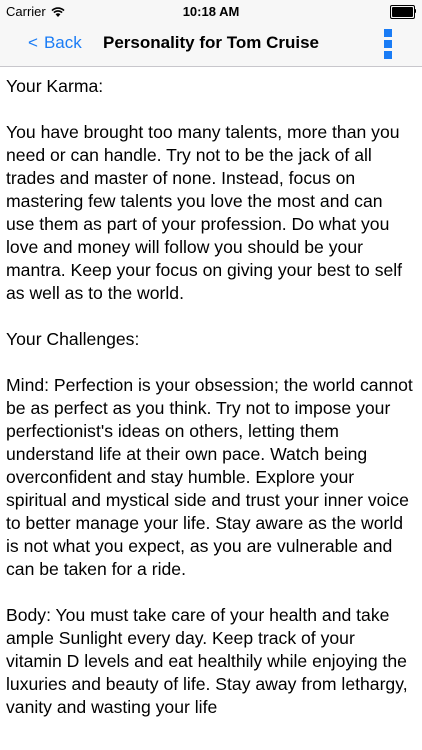  I want to click on karma-heading: Your Karma:, so click(55, 86).